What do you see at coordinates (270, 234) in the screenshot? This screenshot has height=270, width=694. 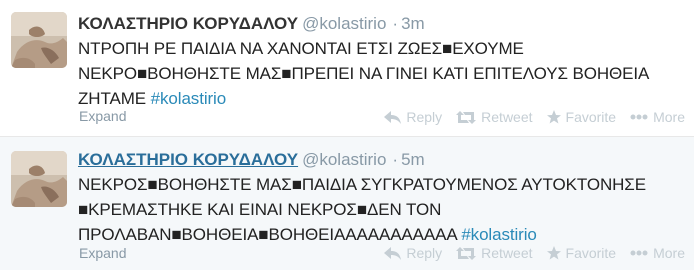 I see `tweet-text-segment: ΠΡΟΛΑΒΑΝ■ΒΟΗΘΕΙΑ■ΒΟΗΘΕΙΑΑΑΑΑΑΑΑΑΑΑ` at bounding box center [270, 234].